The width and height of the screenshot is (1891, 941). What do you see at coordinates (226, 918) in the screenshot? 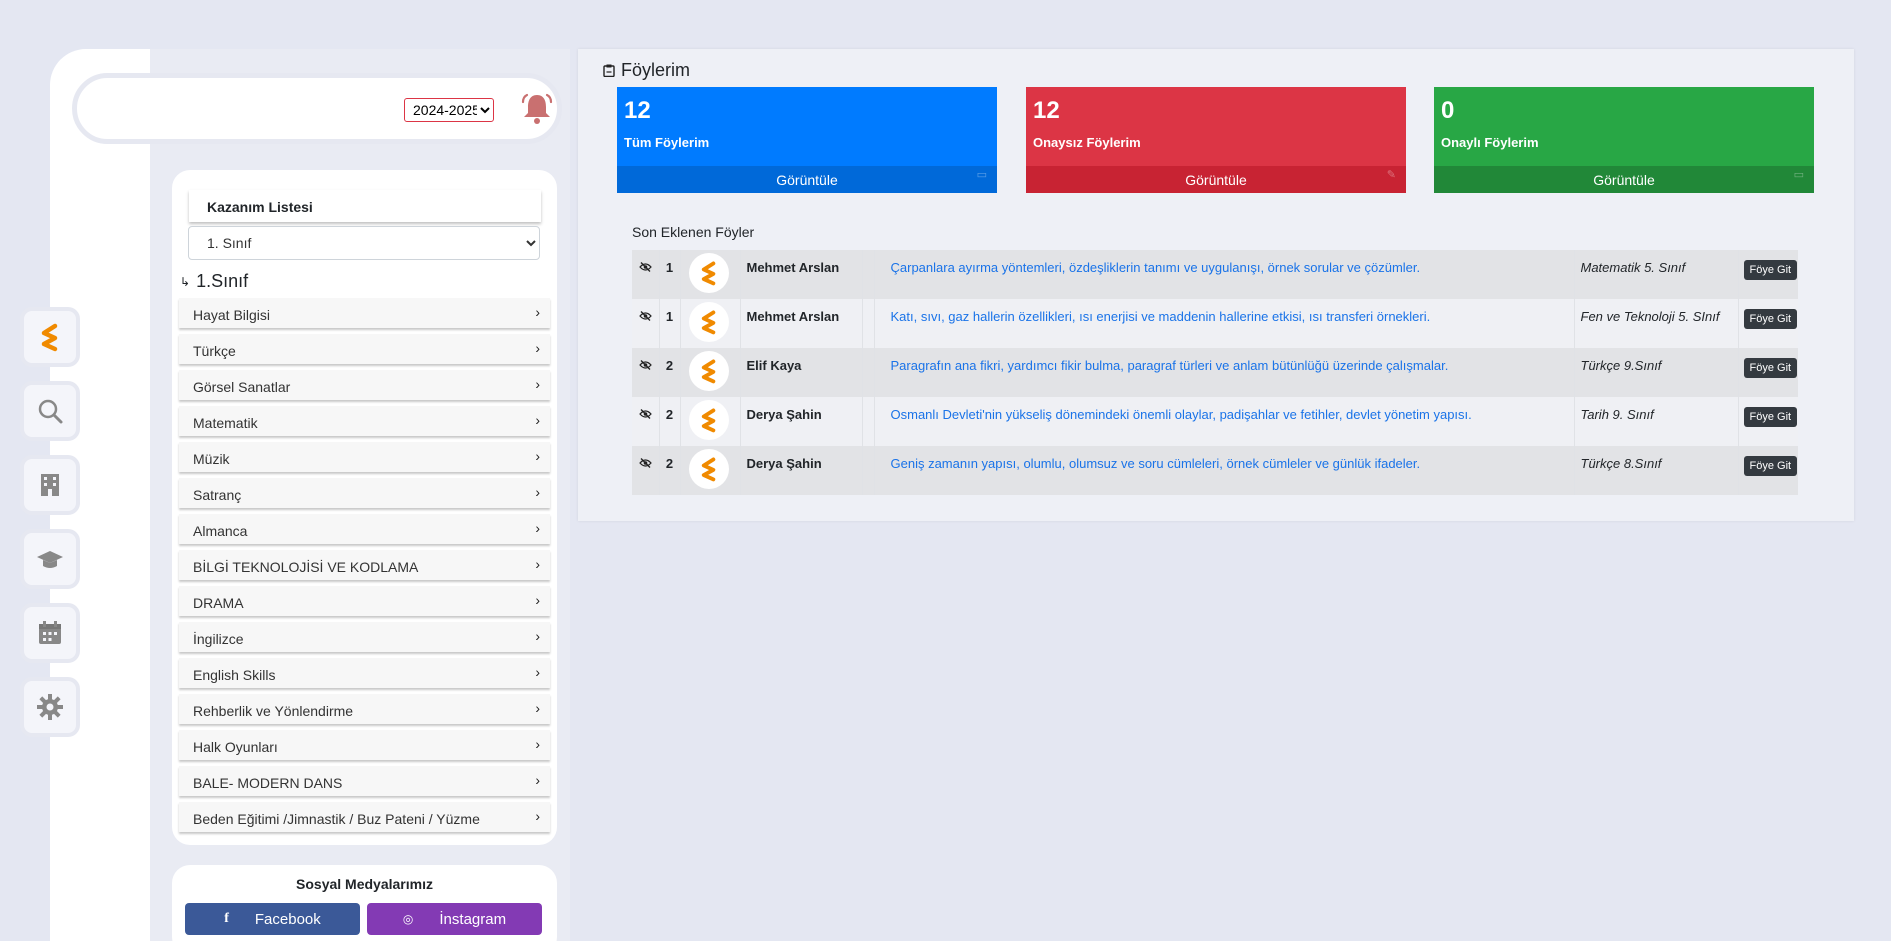
I see `facebook-icon: f` at bounding box center [226, 918].